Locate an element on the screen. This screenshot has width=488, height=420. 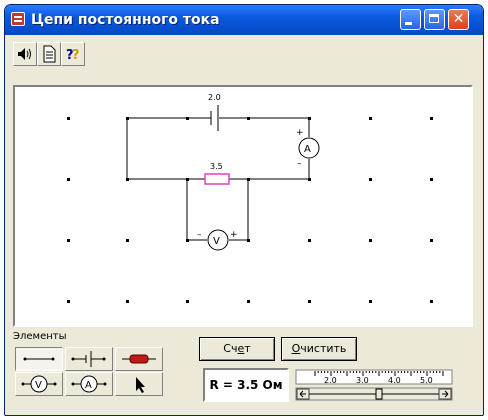
title-bar: Цепи постоянного тока ✕ is located at coordinates (244, 20).